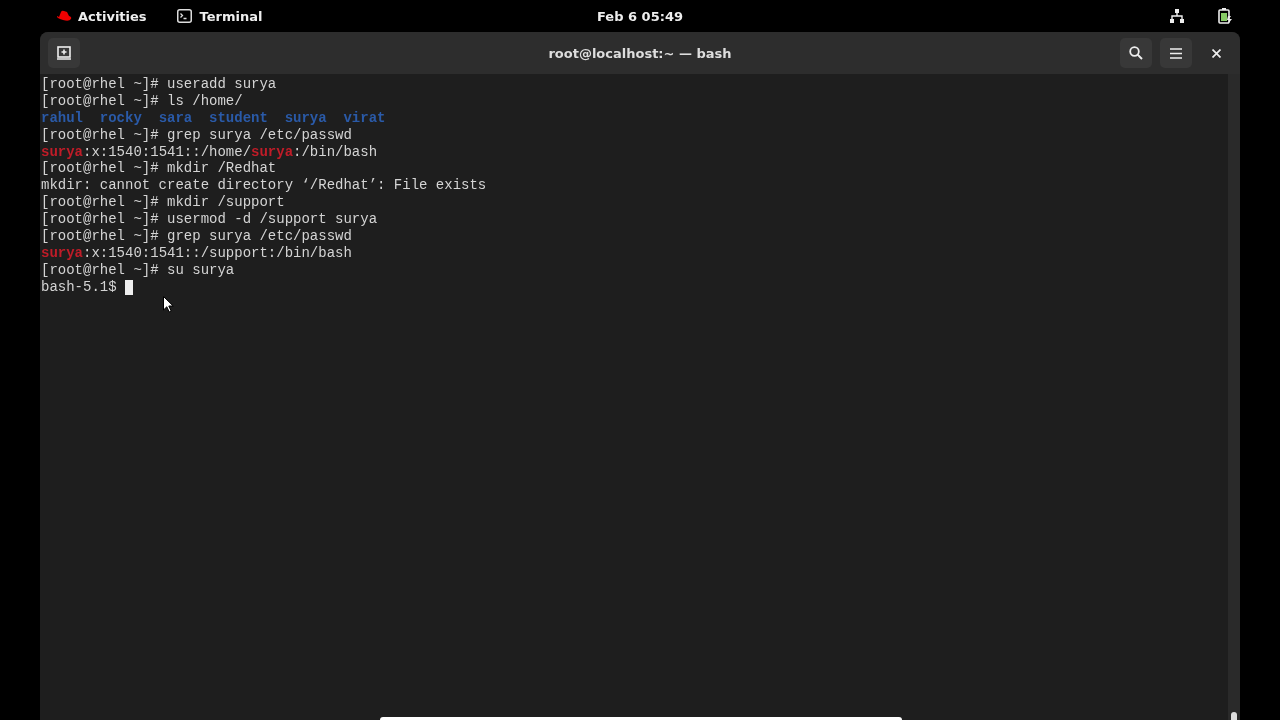 The image size is (1280, 720). I want to click on new-tab-button, so click(64, 53).